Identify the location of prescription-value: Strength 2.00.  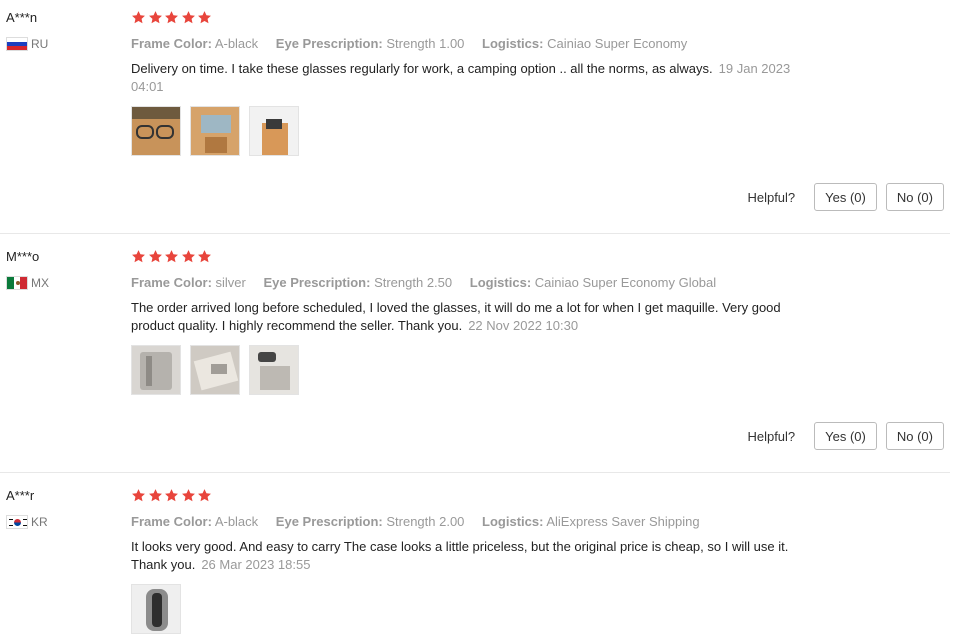
(425, 521).